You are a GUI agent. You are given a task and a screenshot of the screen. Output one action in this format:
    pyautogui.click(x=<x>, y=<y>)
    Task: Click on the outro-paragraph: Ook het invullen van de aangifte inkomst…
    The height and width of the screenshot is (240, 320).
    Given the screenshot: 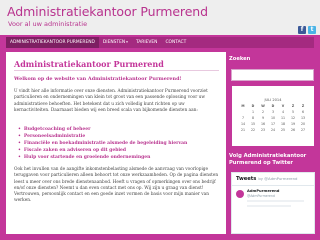 What is the action you would take?
    pyautogui.click(x=116, y=185)
    